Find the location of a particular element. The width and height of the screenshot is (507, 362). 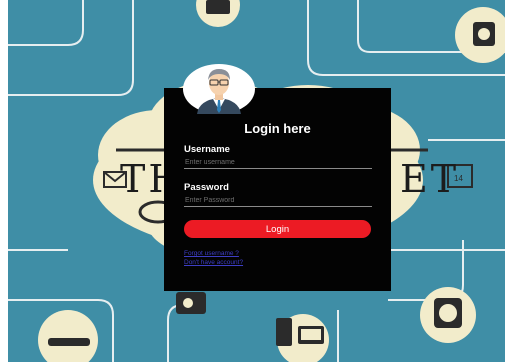

login-button: Login is located at coordinates (277, 229).